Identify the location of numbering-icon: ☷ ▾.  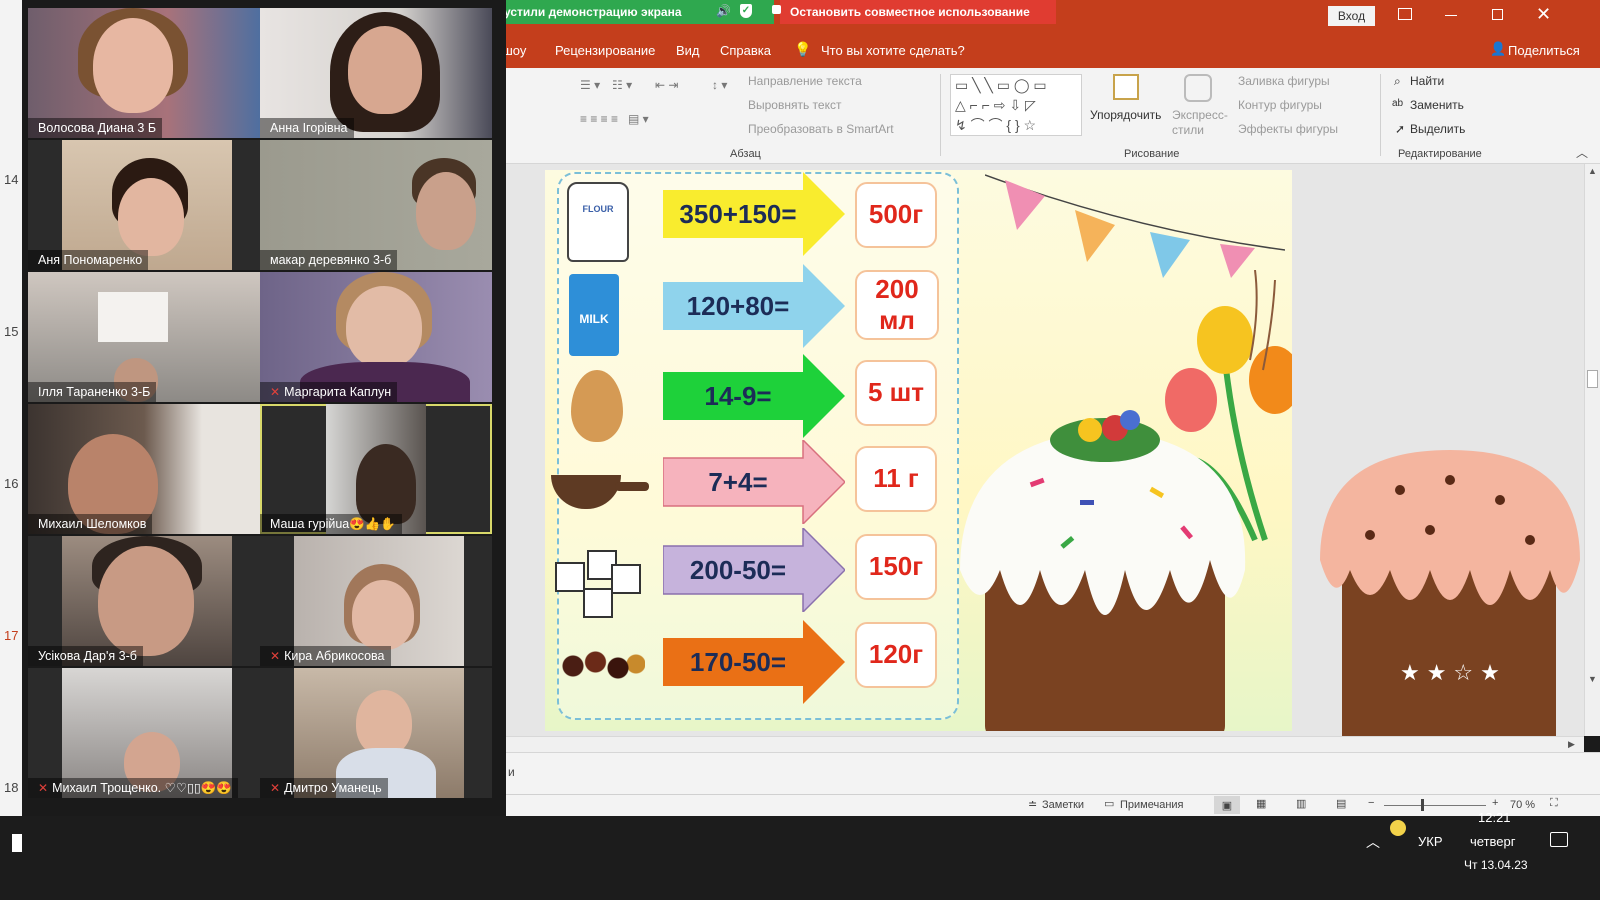
(622, 85).